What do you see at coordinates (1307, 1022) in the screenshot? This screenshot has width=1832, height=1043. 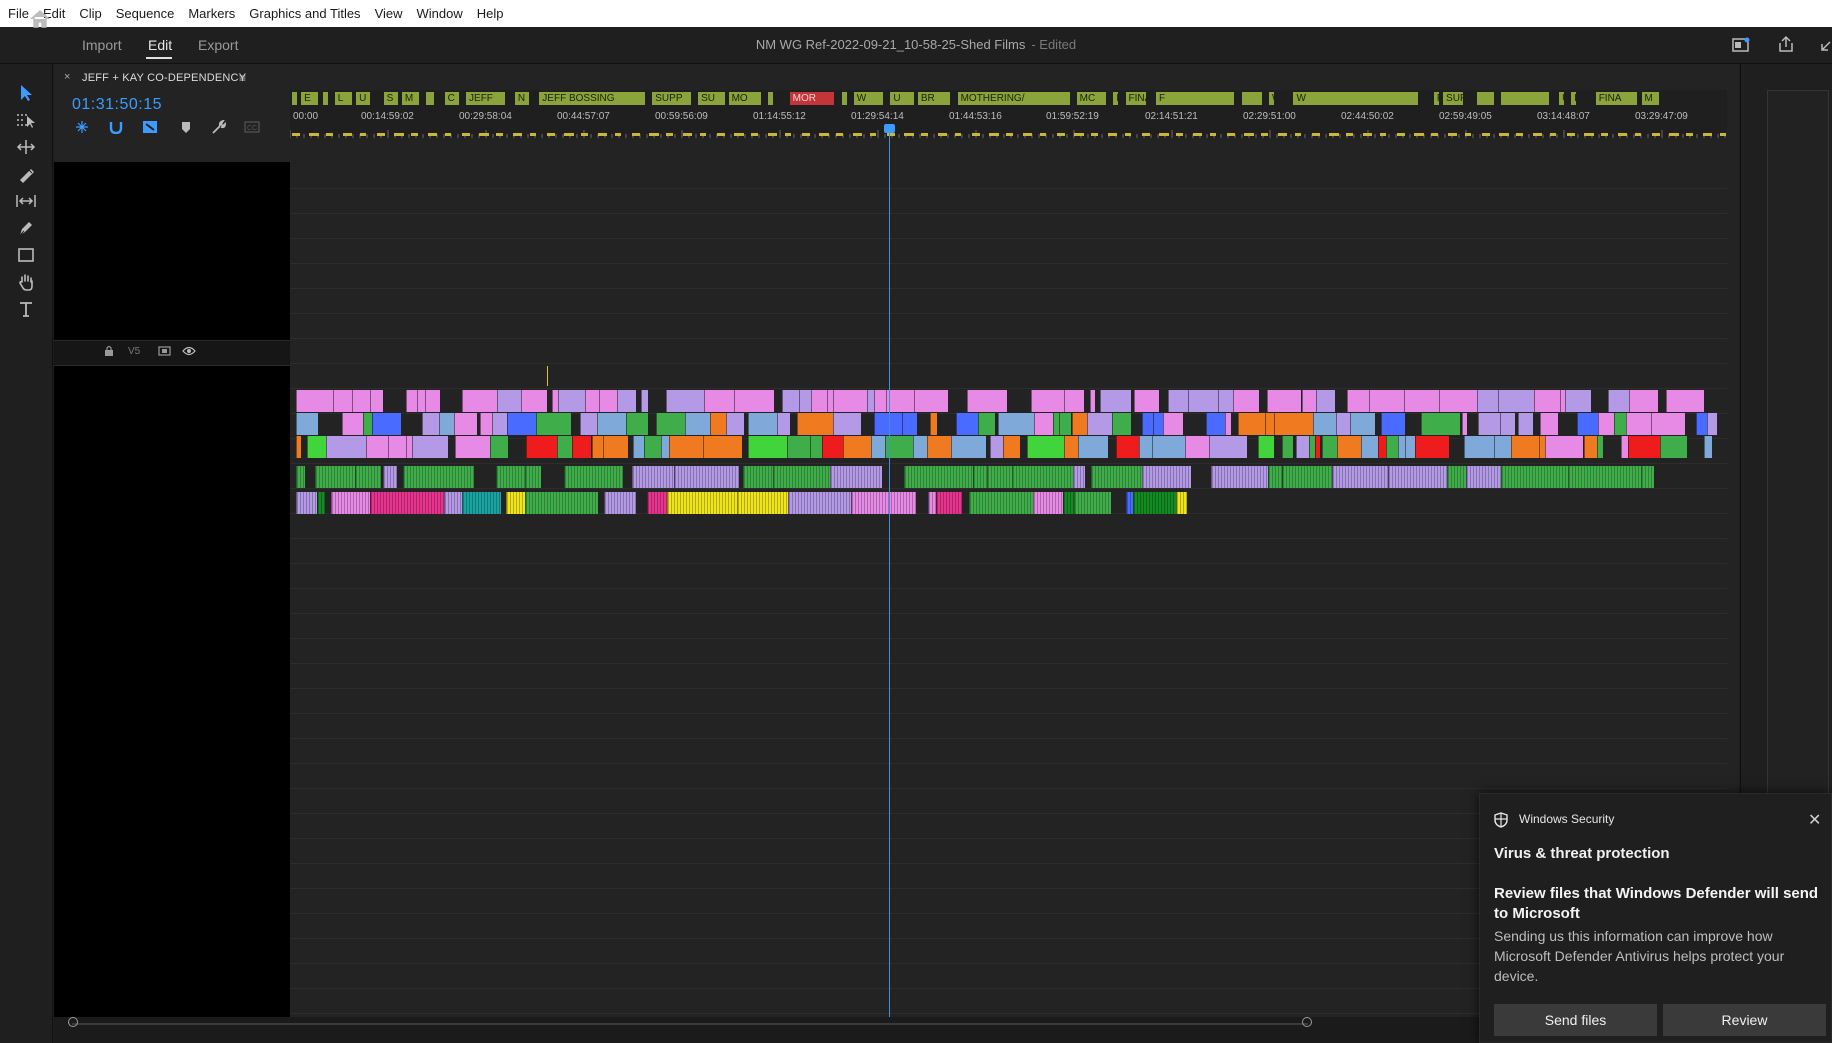 I see `scroll-end-handle` at bounding box center [1307, 1022].